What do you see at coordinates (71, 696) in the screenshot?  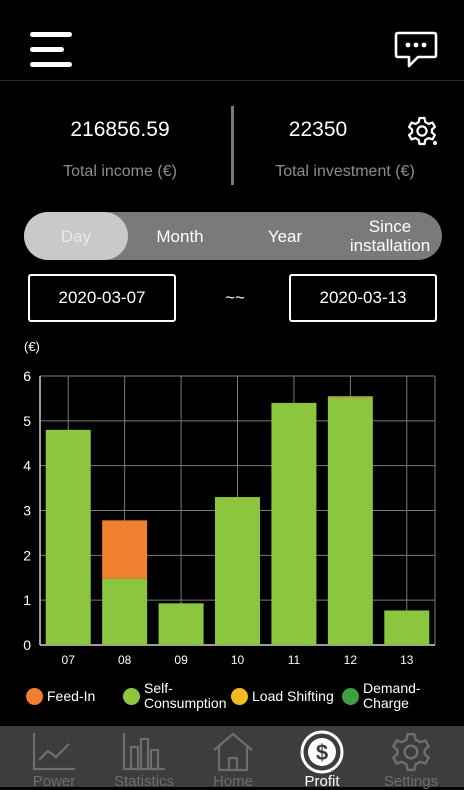 I see `legend-label: Feed-In` at bounding box center [71, 696].